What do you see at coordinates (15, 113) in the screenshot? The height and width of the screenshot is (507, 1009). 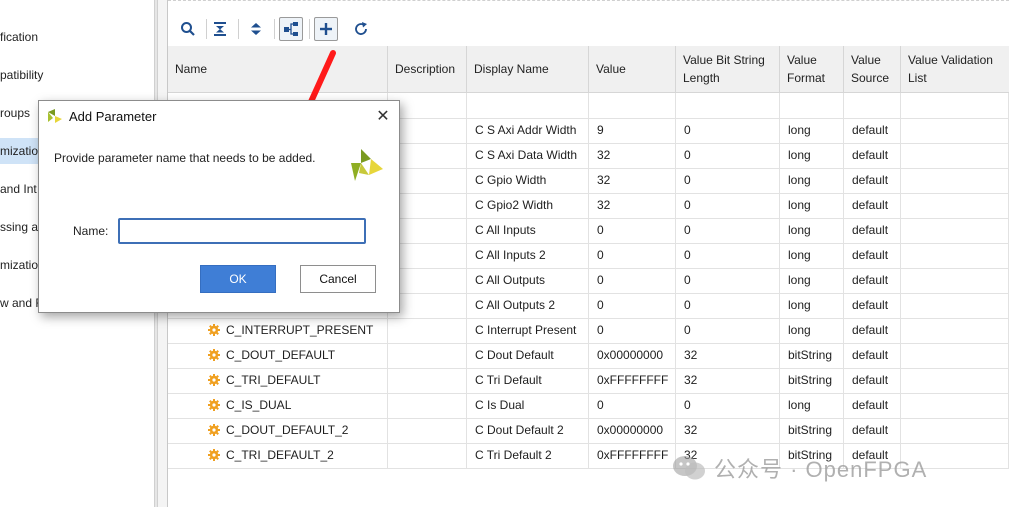 I see `sidebar-item-file-groups: roups` at bounding box center [15, 113].